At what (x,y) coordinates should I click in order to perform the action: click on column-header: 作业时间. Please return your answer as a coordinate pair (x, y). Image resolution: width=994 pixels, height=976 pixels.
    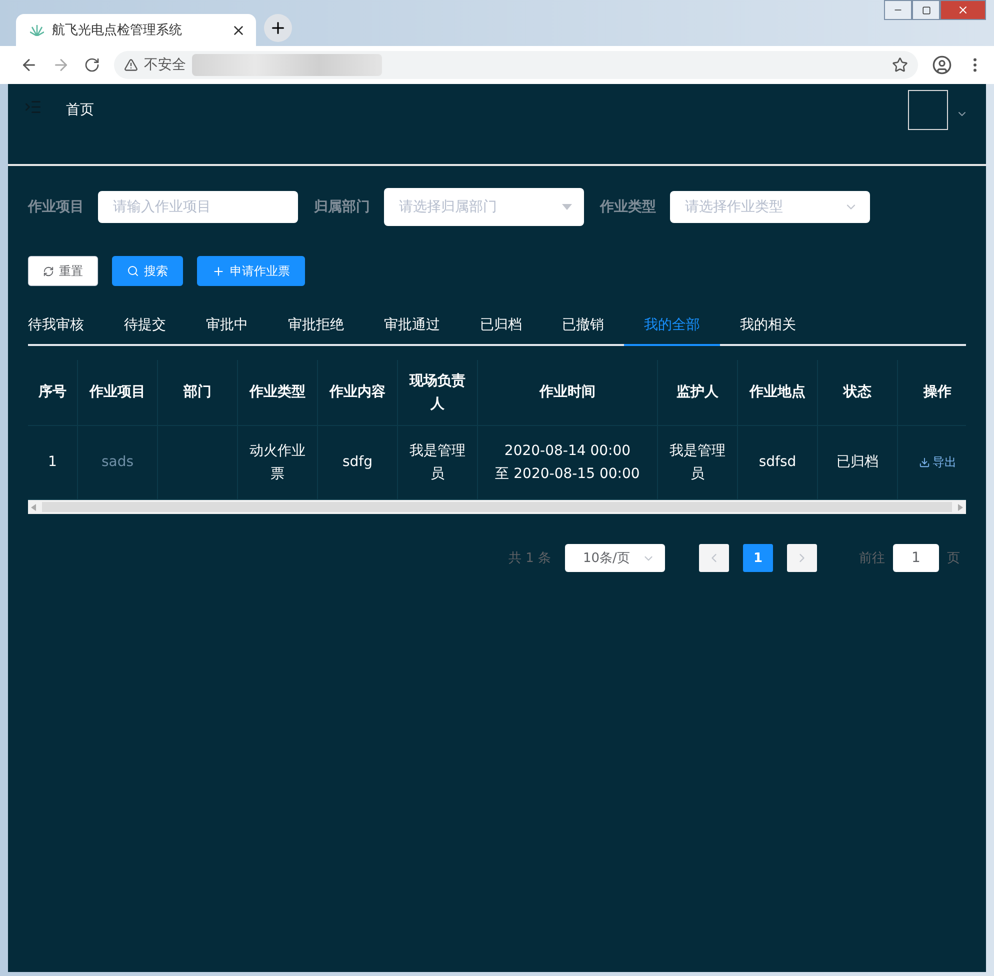
    Looking at the image, I should click on (568, 393).